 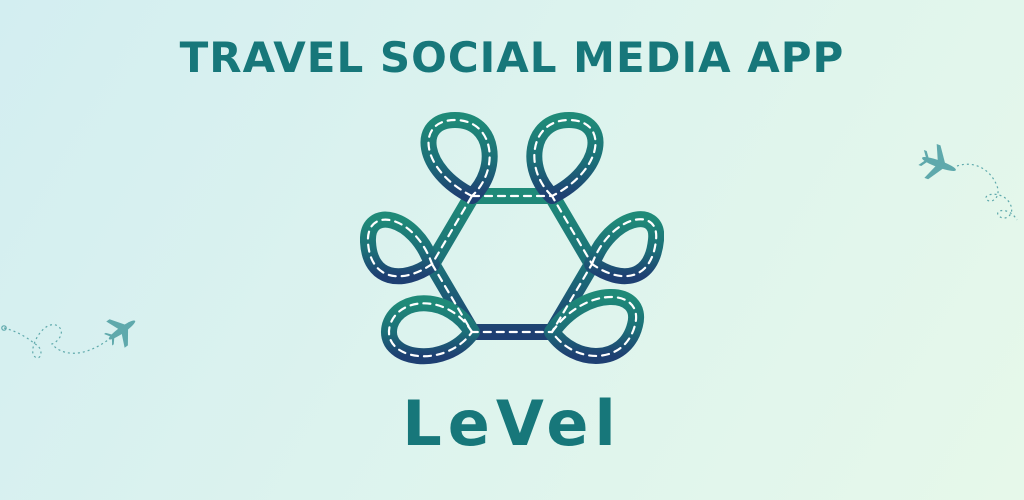 What do you see at coordinates (512, 423) in the screenshot?
I see `brand-name: LeVel` at bounding box center [512, 423].